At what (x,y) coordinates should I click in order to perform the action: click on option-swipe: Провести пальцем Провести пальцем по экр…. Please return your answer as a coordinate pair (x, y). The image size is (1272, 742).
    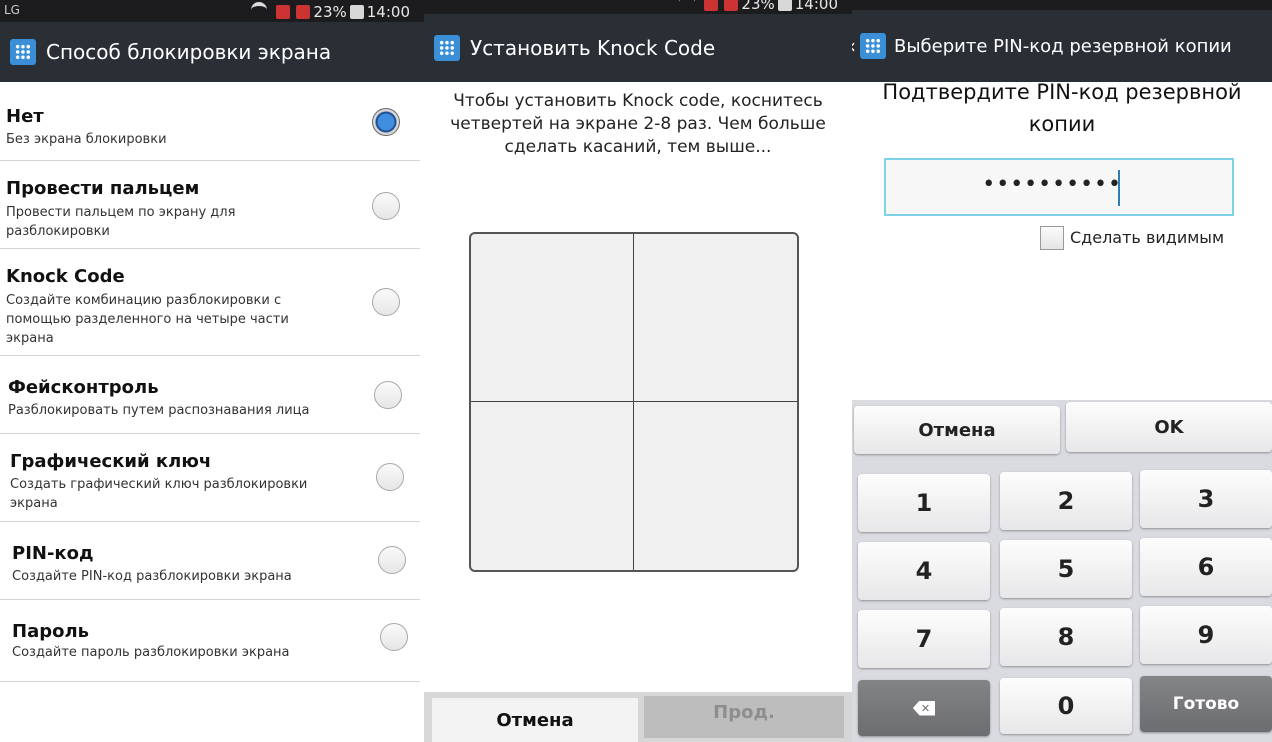
    Looking at the image, I should click on (210, 204).